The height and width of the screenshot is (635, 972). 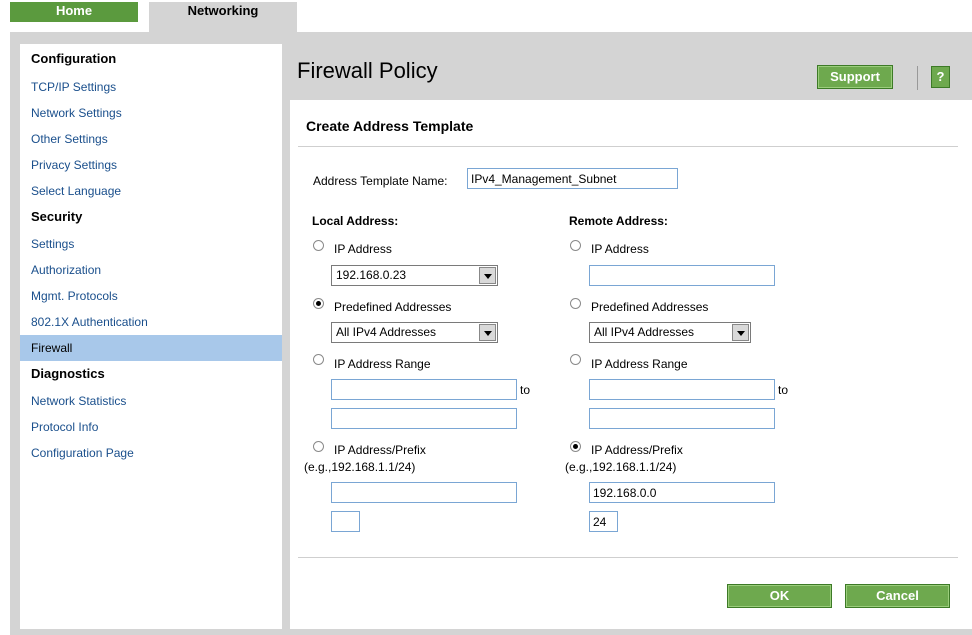 What do you see at coordinates (779, 596) in the screenshot?
I see `ok-button: OK` at bounding box center [779, 596].